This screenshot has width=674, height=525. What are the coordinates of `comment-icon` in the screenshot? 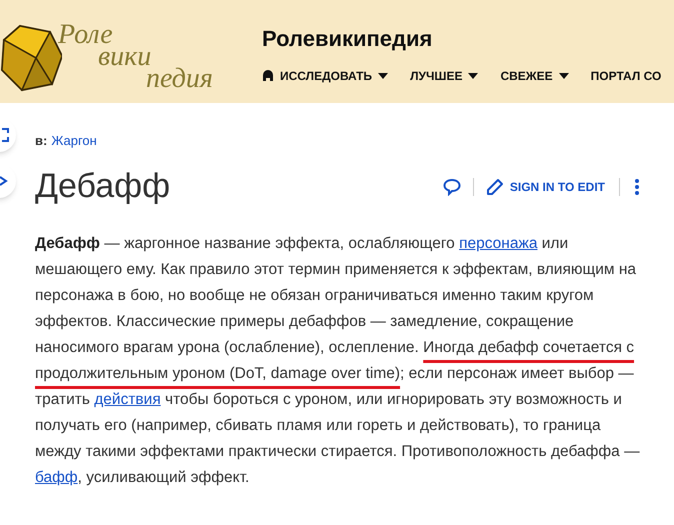 It's located at (451, 187).